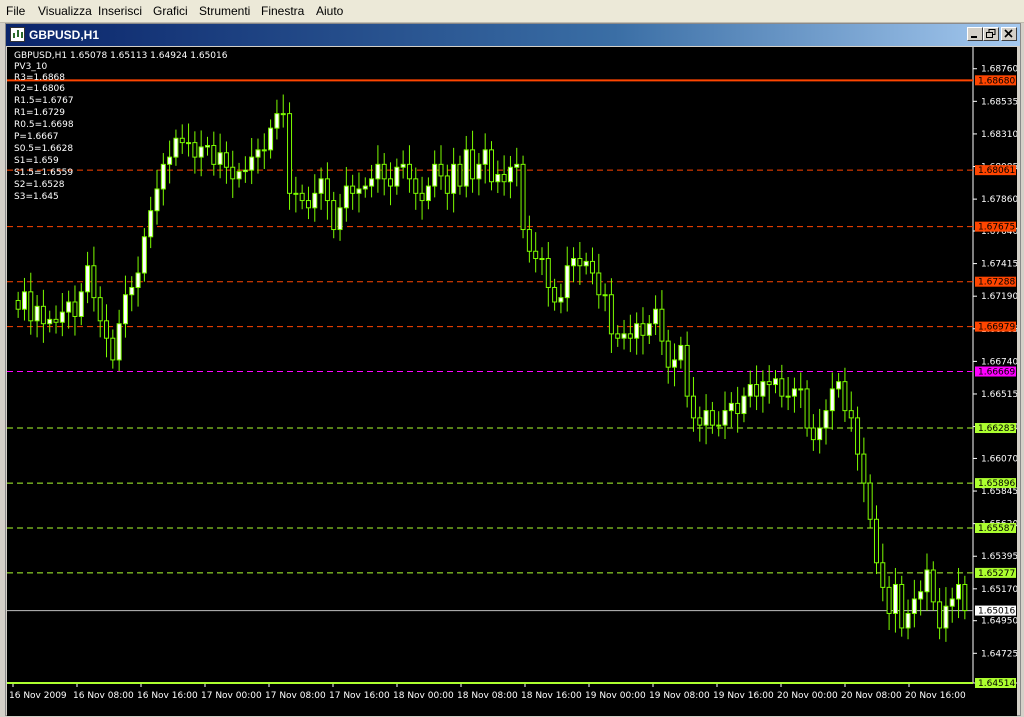 This screenshot has width=1024, height=717. Describe the element at coordinates (996, 283) in the screenshot. I see `level-price-label: 1.67288` at that location.